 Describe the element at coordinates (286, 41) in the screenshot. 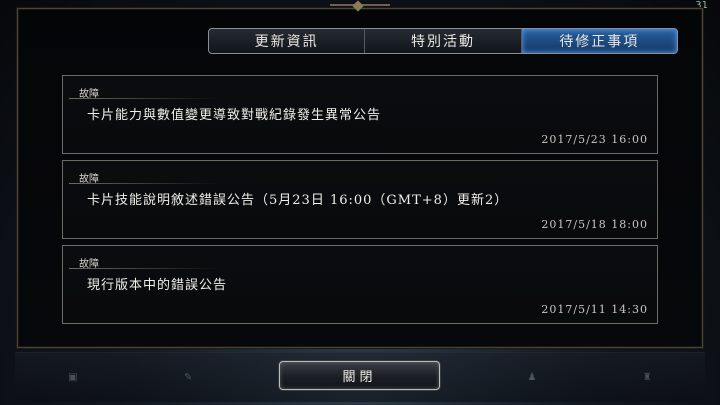

I see `tab-updates: 更新資訊` at that location.